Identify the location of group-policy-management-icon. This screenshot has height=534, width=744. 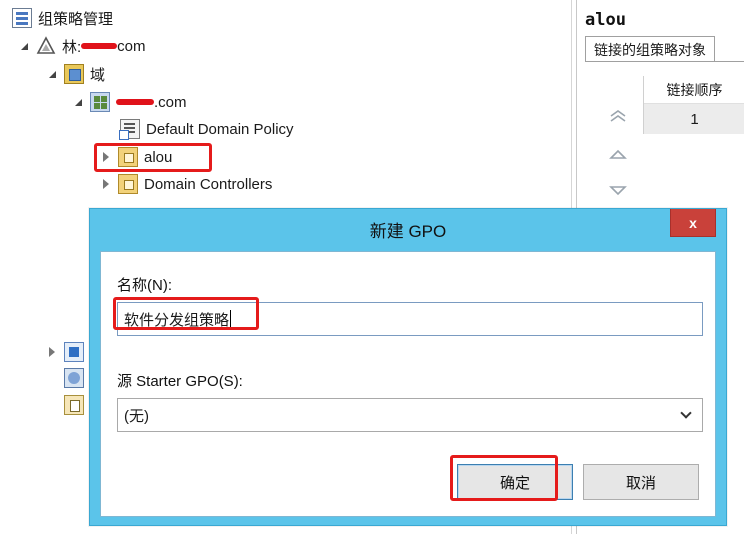
(22, 18).